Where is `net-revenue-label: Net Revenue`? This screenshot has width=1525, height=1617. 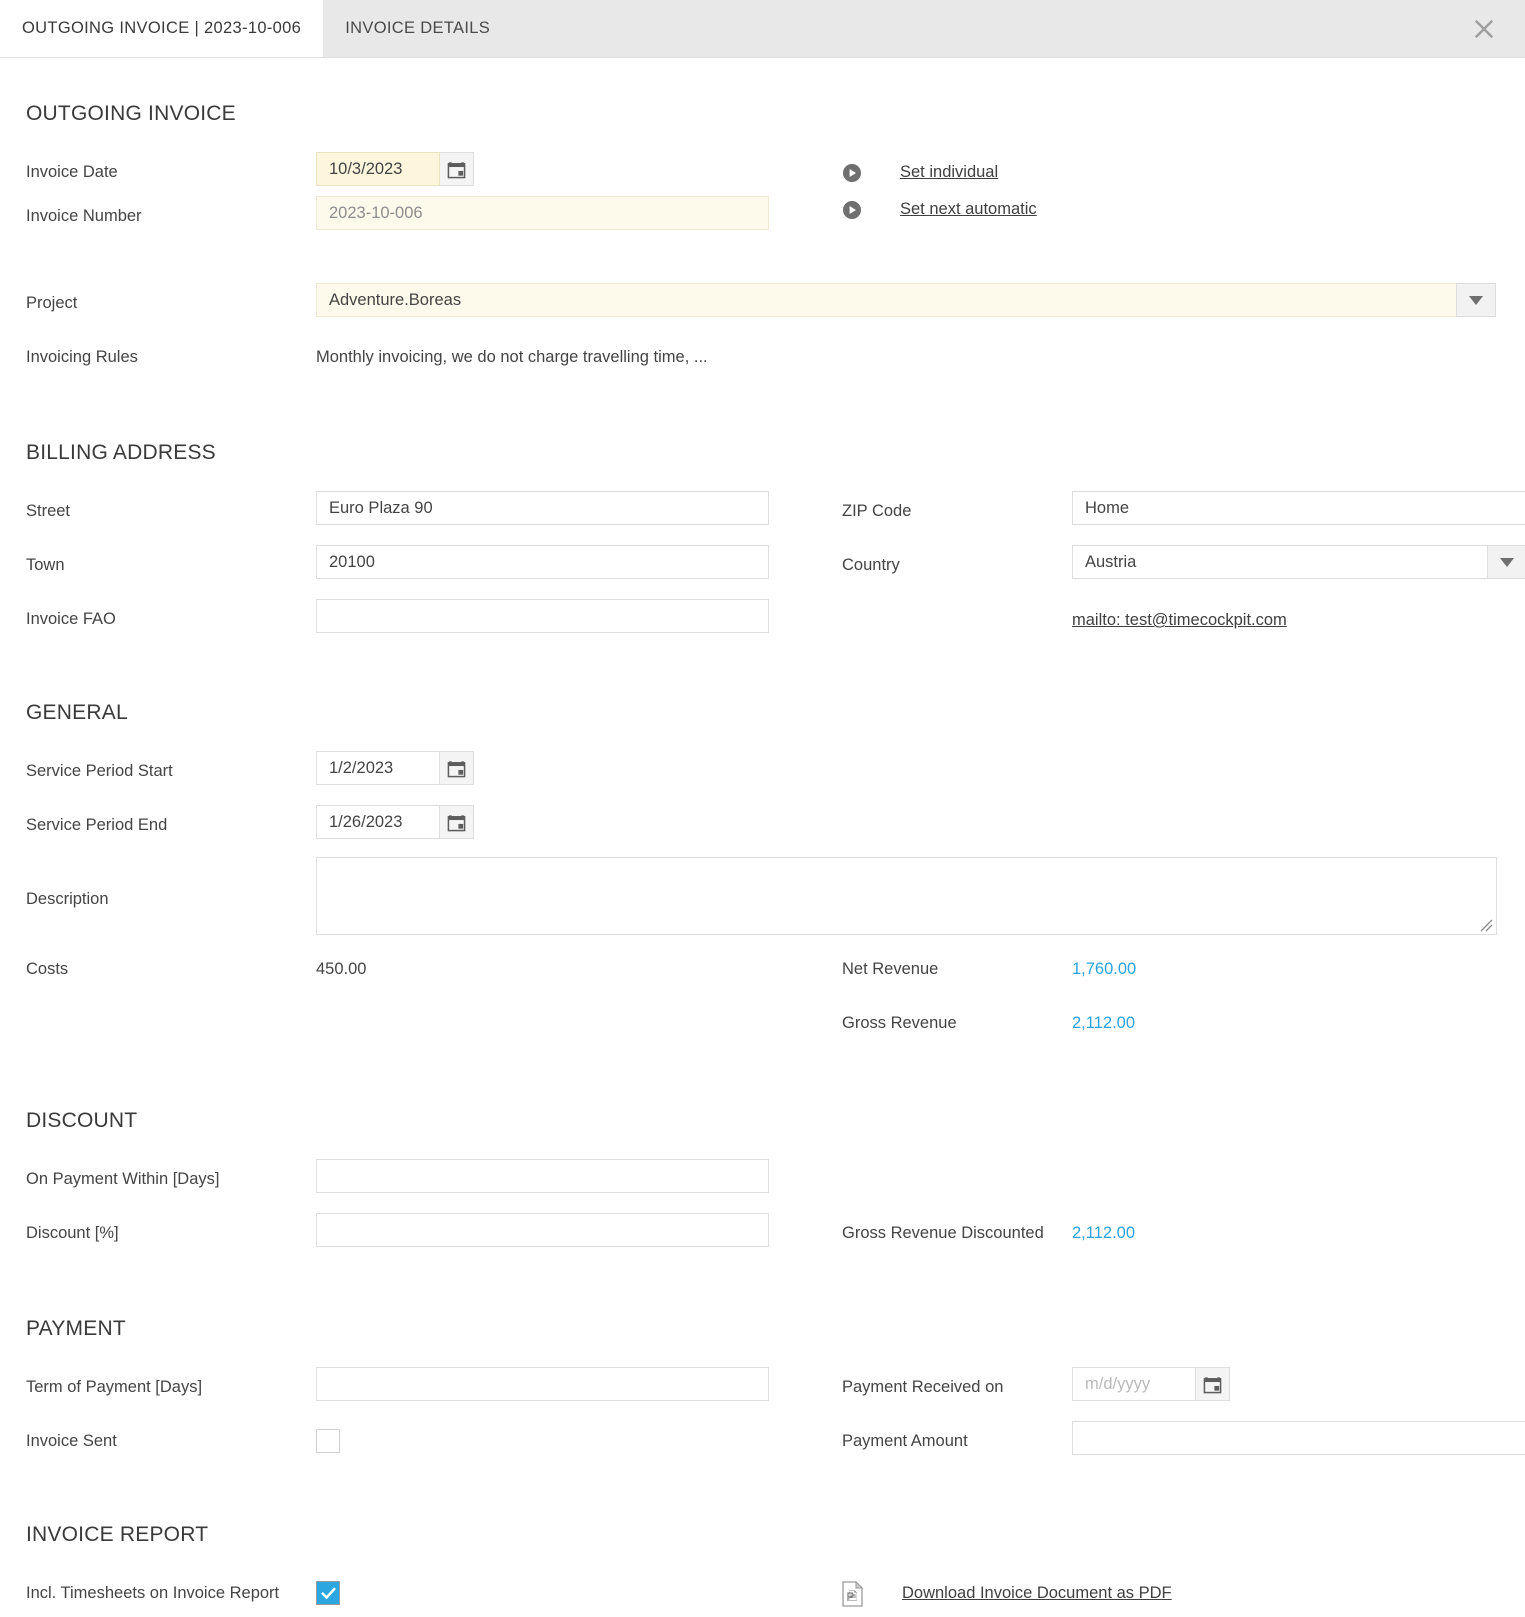 net-revenue-label: Net Revenue is located at coordinates (890, 969).